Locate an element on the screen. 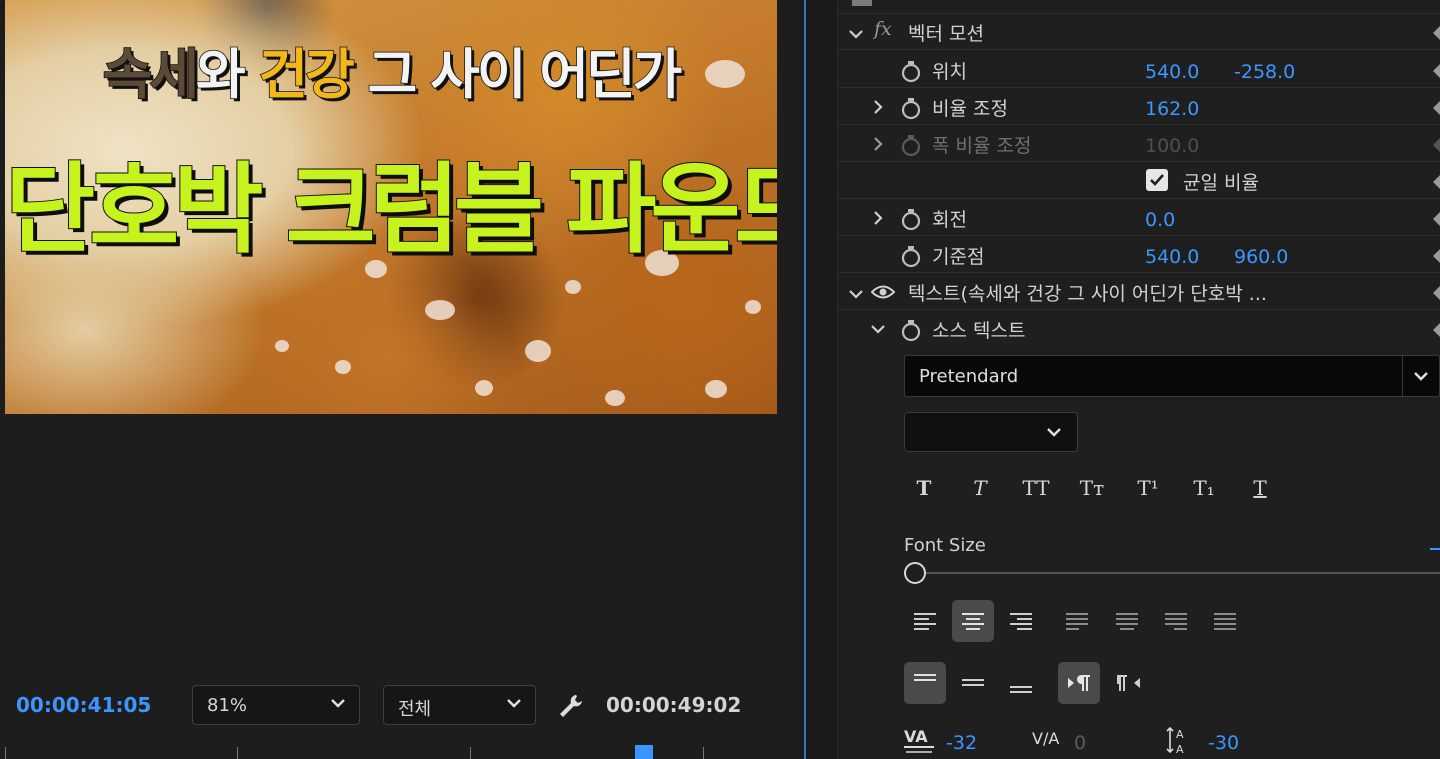 This screenshot has width=1440, height=759. justify-all-icon is located at coordinates (1225, 621).